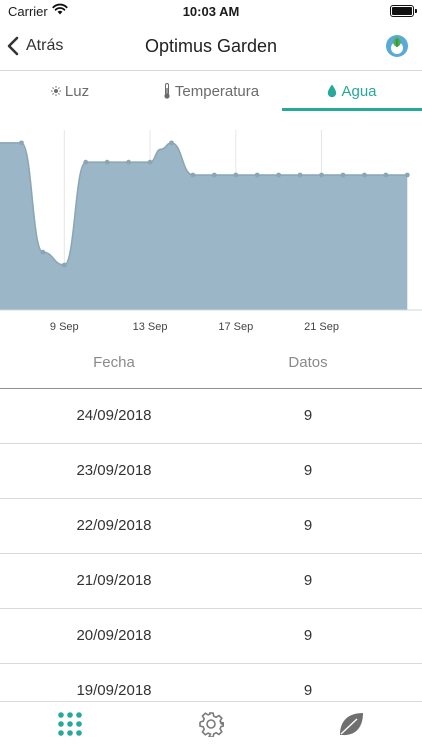 This screenshot has width=422, height=751. What do you see at coordinates (114, 690) in the screenshot?
I see `row-date: 19/09/2018` at bounding box center [114, 690].